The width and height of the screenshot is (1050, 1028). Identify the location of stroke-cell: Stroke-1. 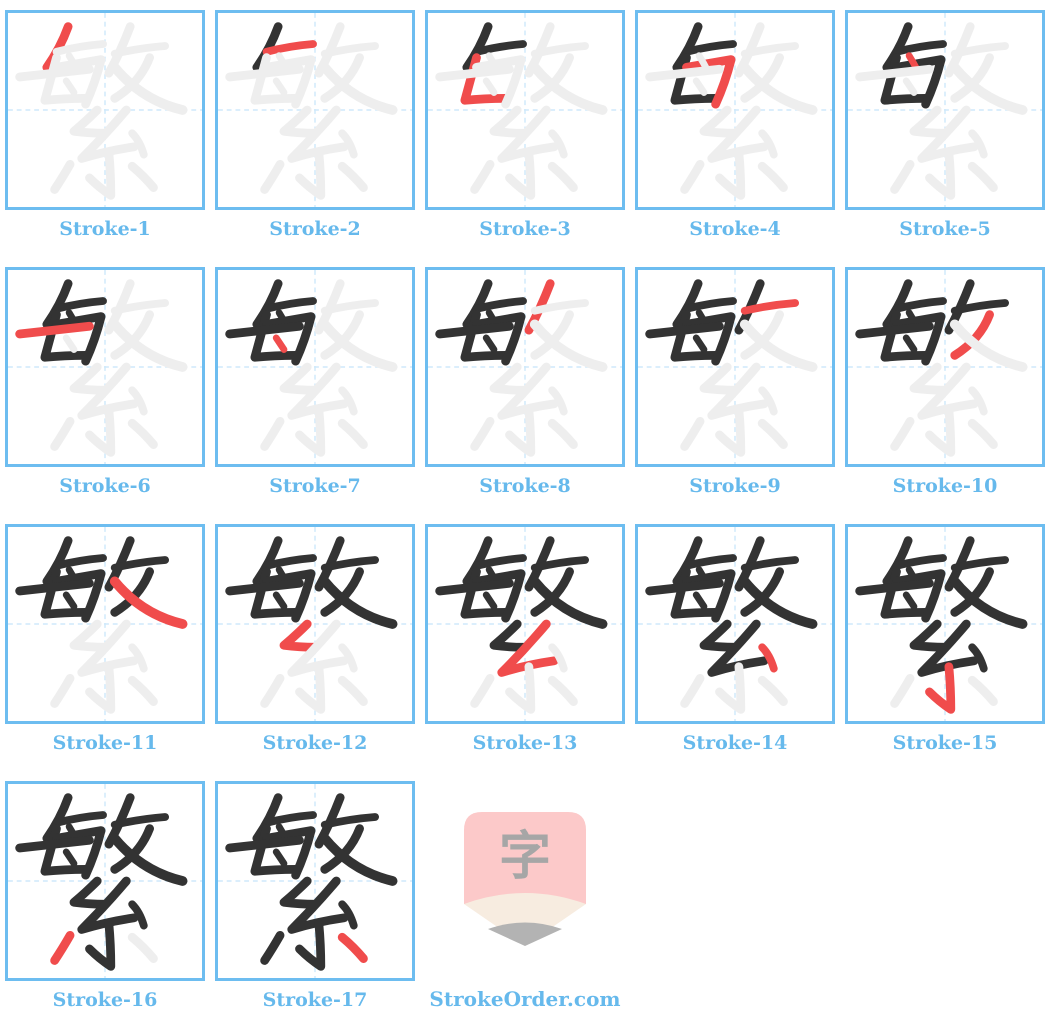
(105, 125).